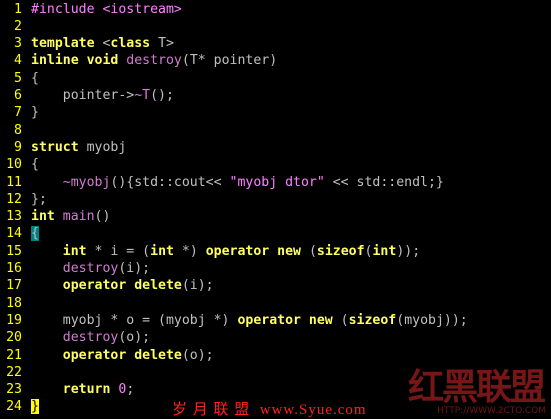  What do you see at coordinates (14, 268) in the screenshot?
I see `line-number: 16` at bounding box center [14, 268].